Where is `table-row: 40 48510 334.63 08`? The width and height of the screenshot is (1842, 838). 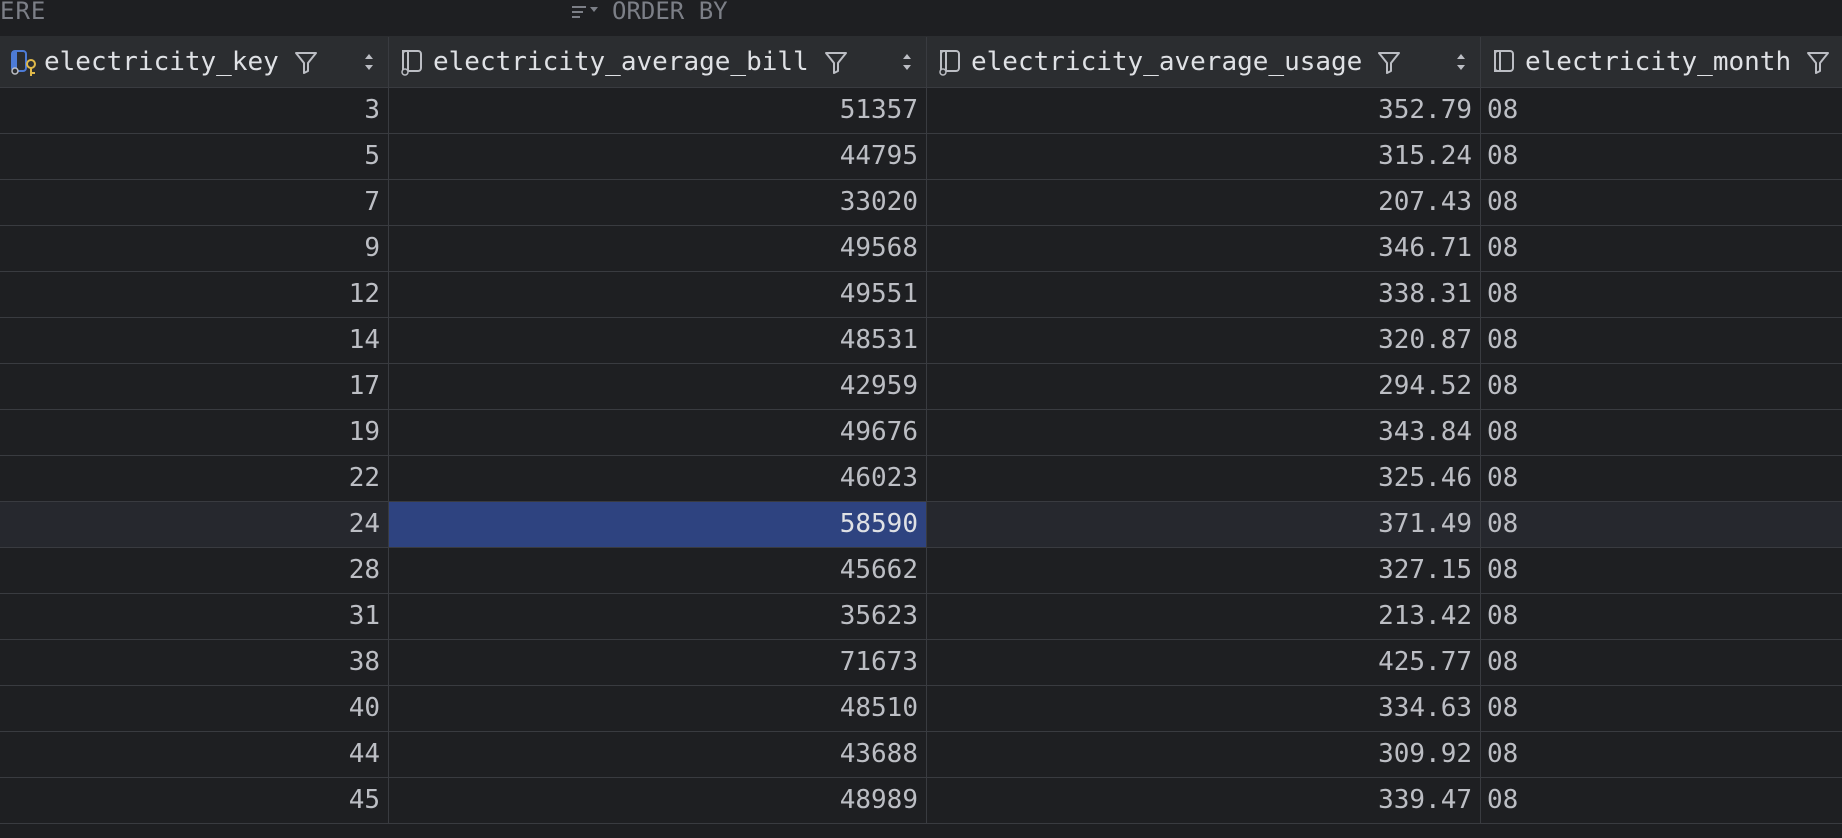
table-row: 40 48510 334.63 08 is located at coordinates (921, 709).